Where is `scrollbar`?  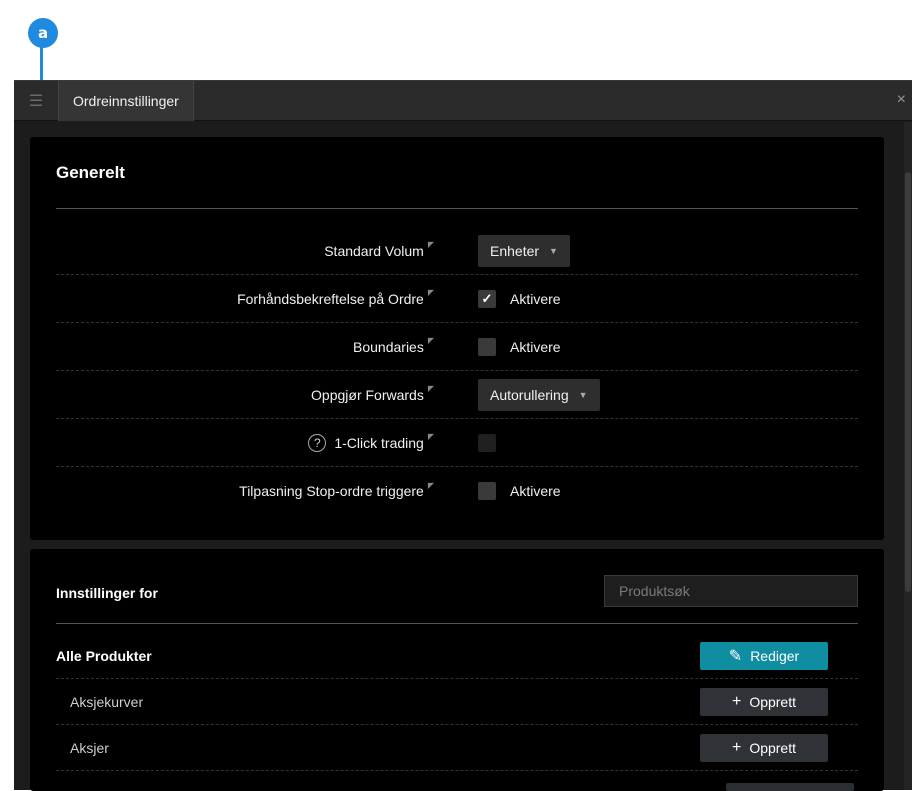 scrollbar is located at coordinates (908, 456).